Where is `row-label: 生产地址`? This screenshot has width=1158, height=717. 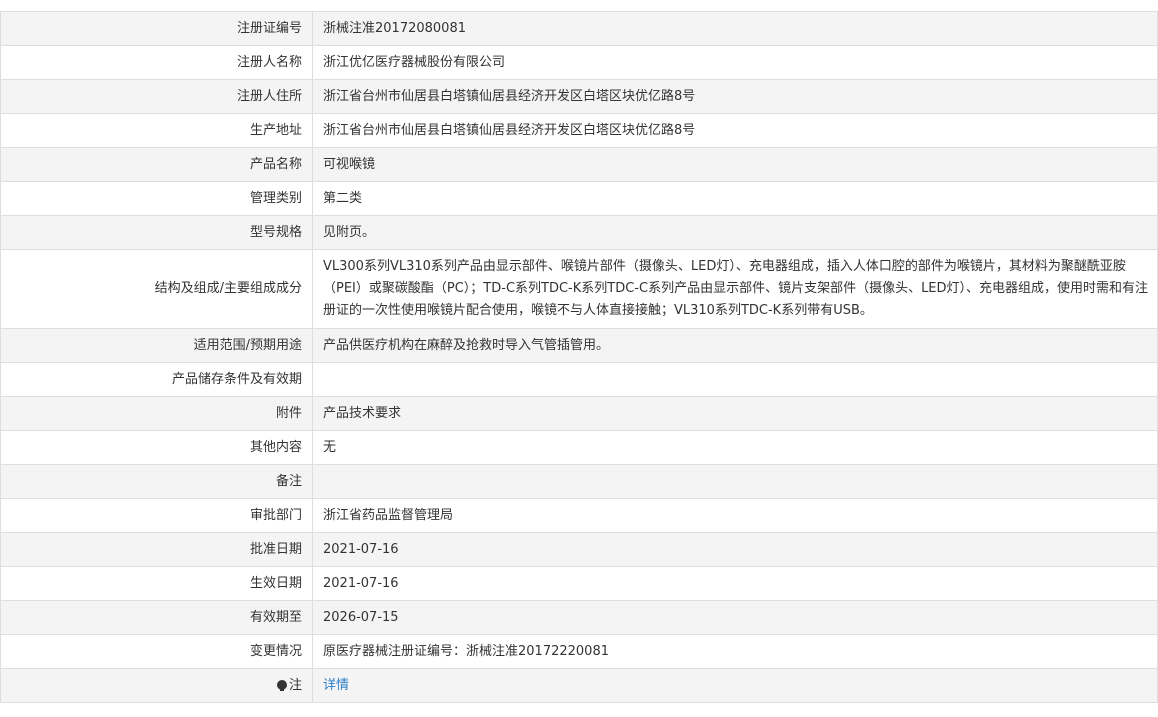 row-label: 生产地址 is located at coordinates (156, 130).